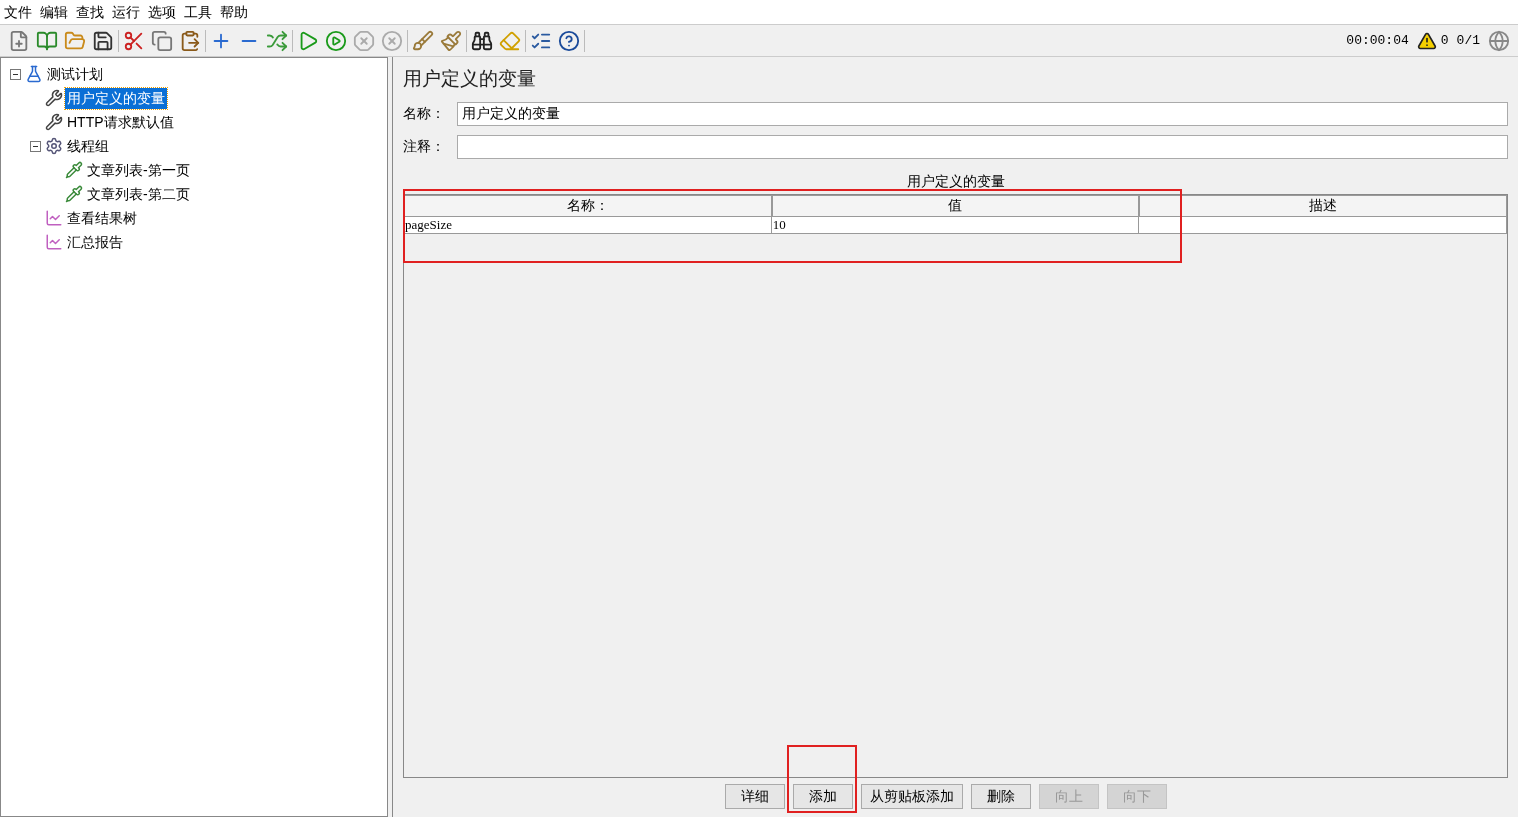  I want to click on thread-count: 0/1, so click(1468, 40).